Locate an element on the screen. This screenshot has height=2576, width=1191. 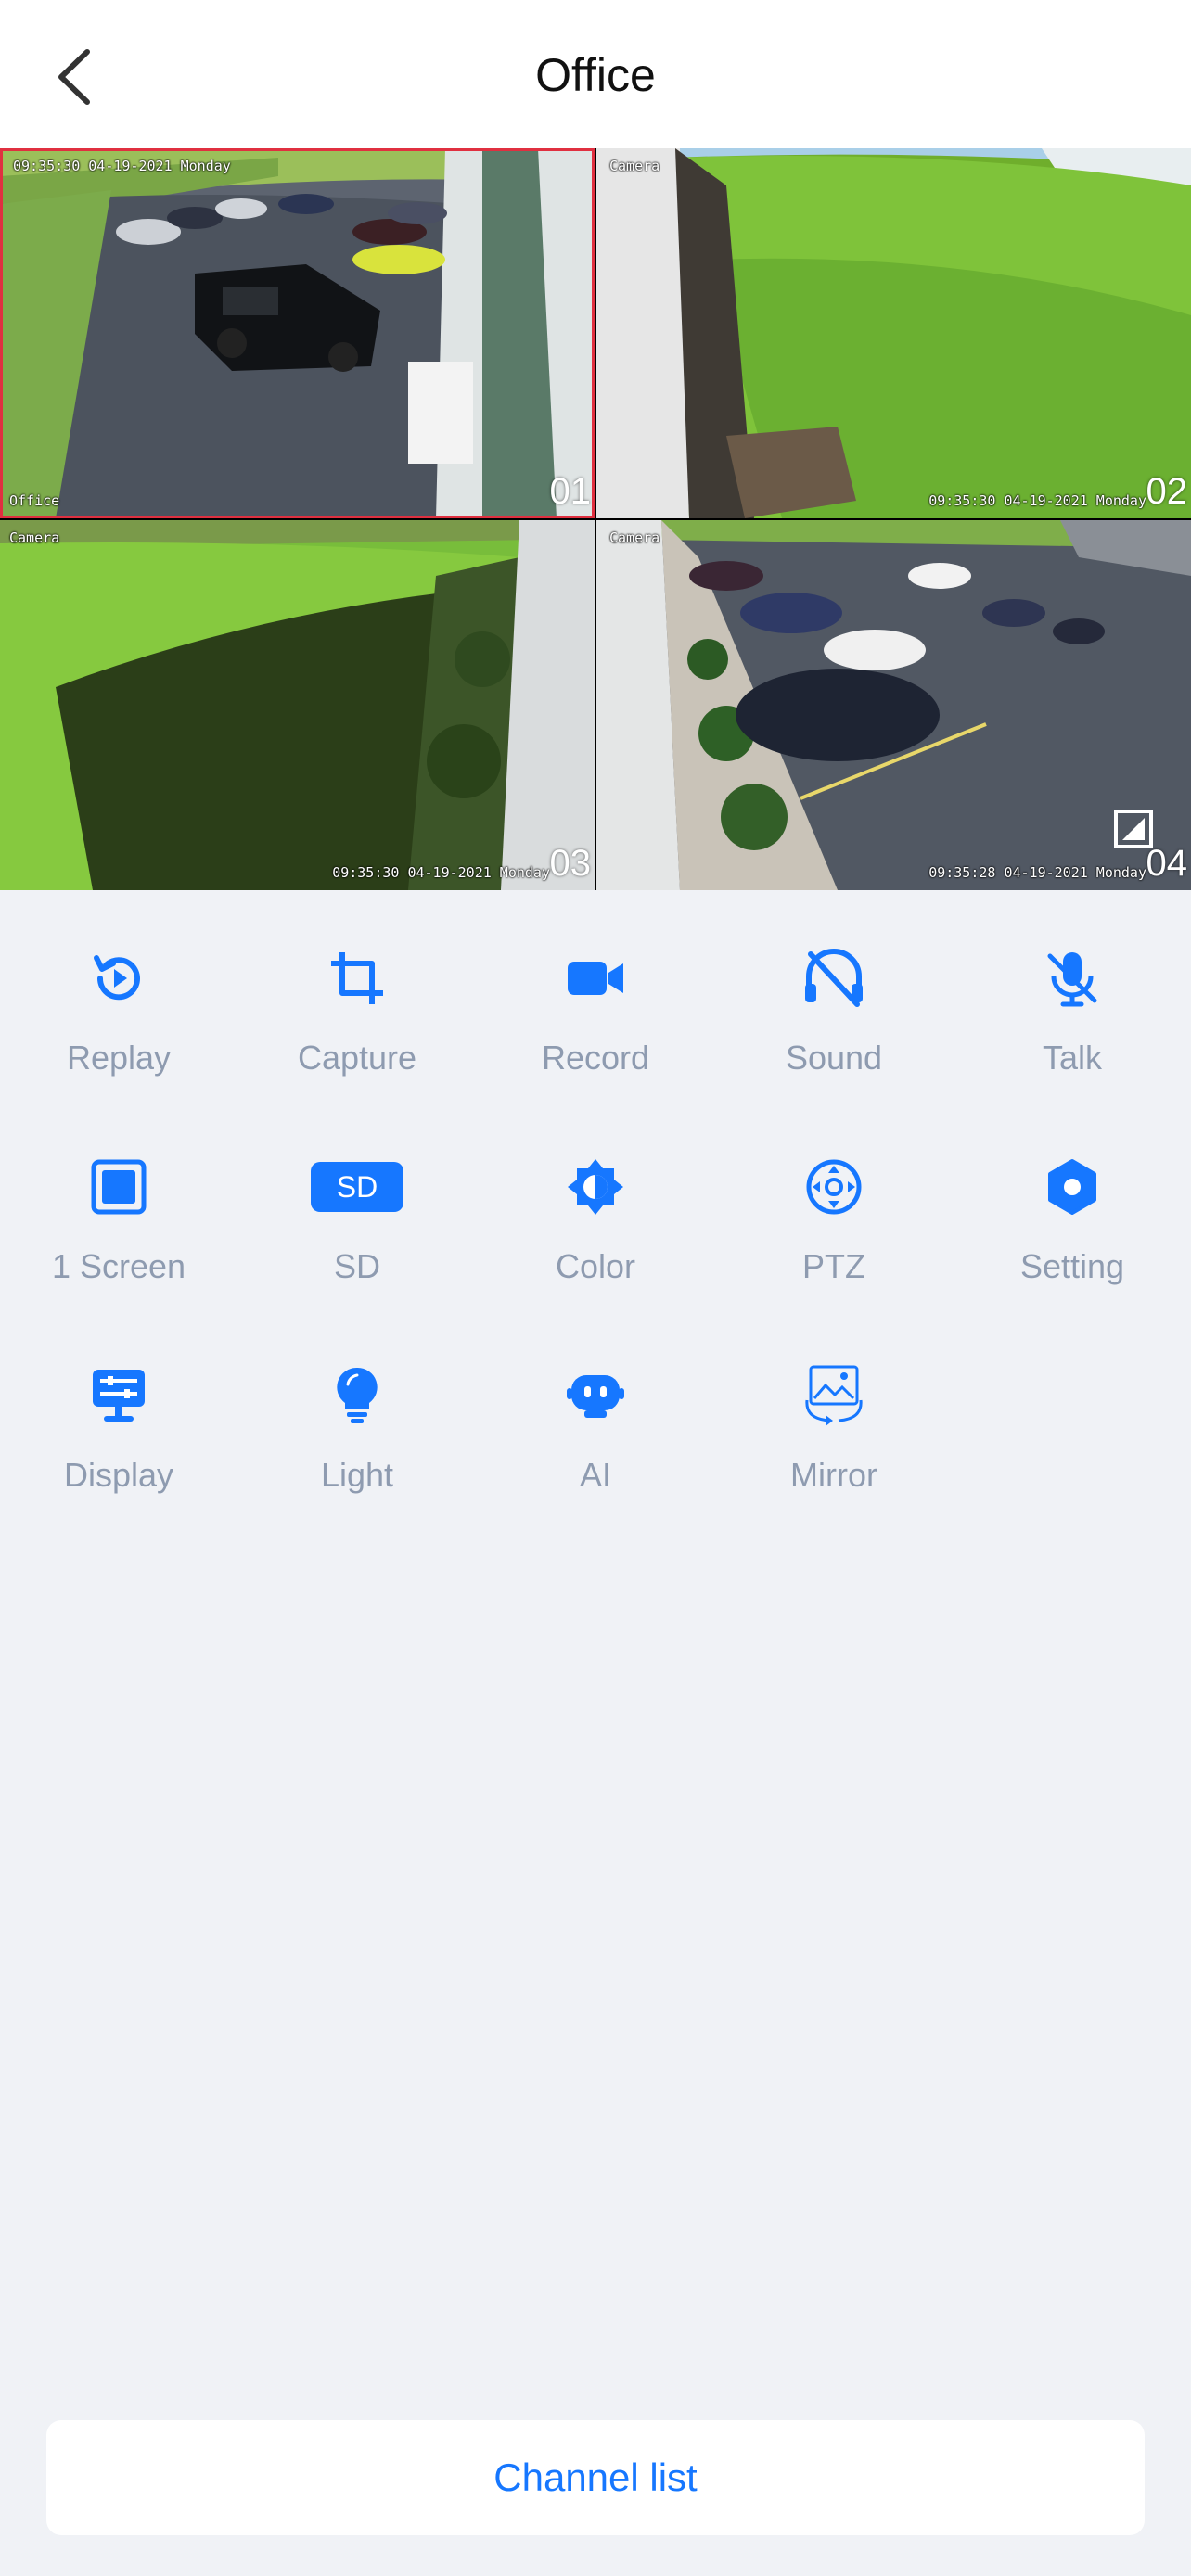
camera-view-01: 09:35:30 04-19-2021 Monday Office 01 is located at coordinates (297, 333).